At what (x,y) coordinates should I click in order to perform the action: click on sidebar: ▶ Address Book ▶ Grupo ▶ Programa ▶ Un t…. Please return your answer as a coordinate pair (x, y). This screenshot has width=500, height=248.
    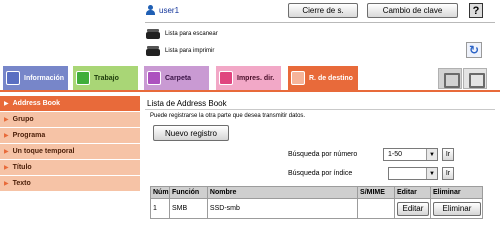
    Looking at the image, I should click on (70, 144).